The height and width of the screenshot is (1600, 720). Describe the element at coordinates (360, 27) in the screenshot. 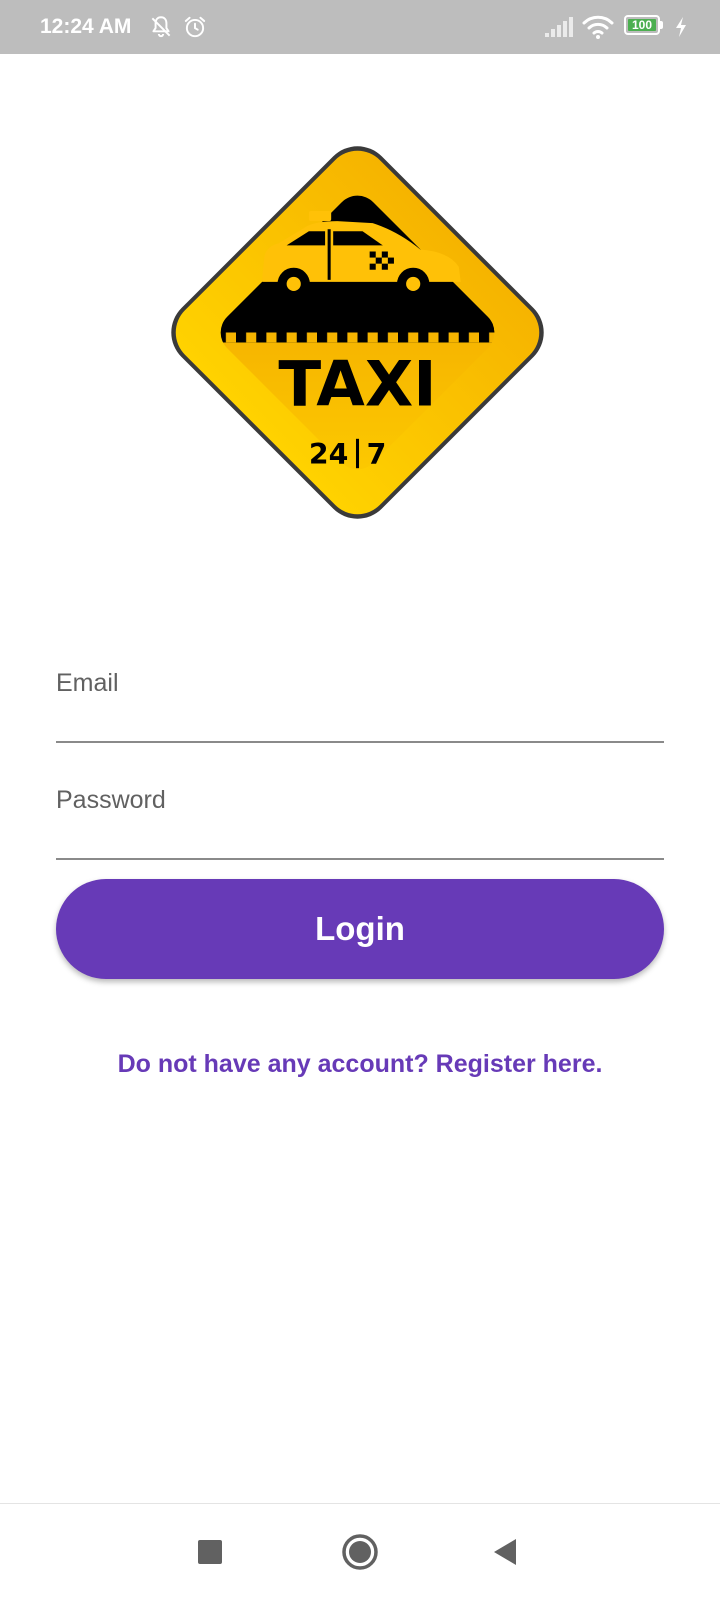

I see `status-bar: 12:24 AM 100` at that location.